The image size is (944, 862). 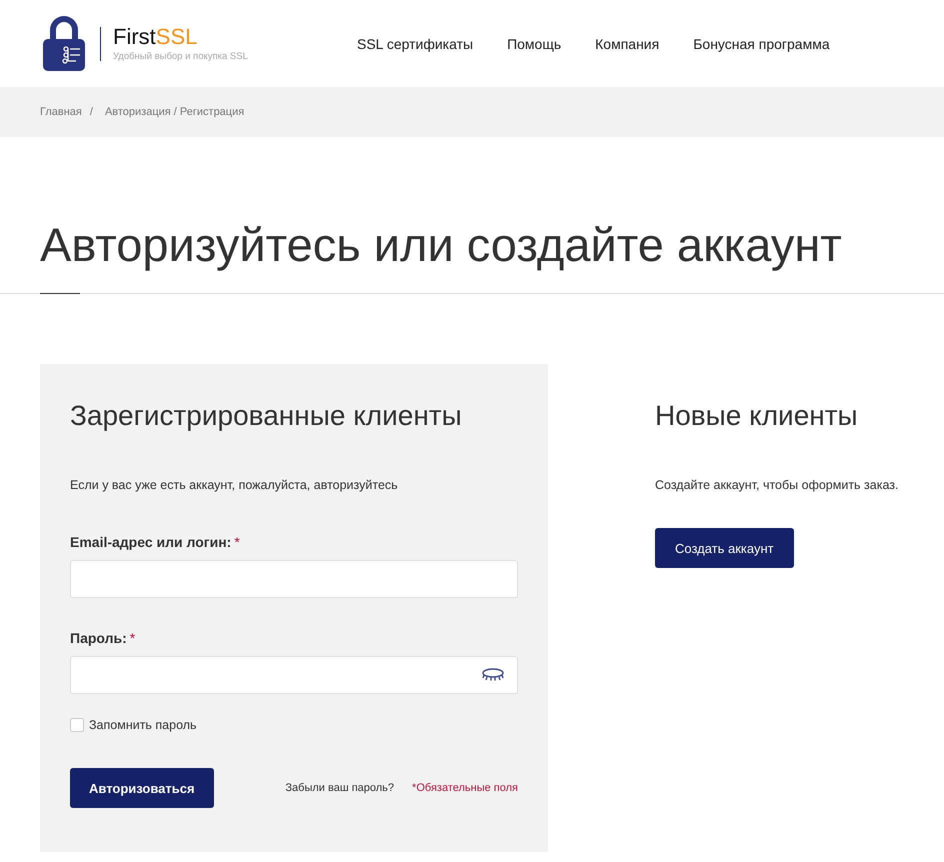 What do you see at coordinates (757, 416) in the screenshot?
I see `section-title: Новые клиенты` at bounding box center [757, 416].